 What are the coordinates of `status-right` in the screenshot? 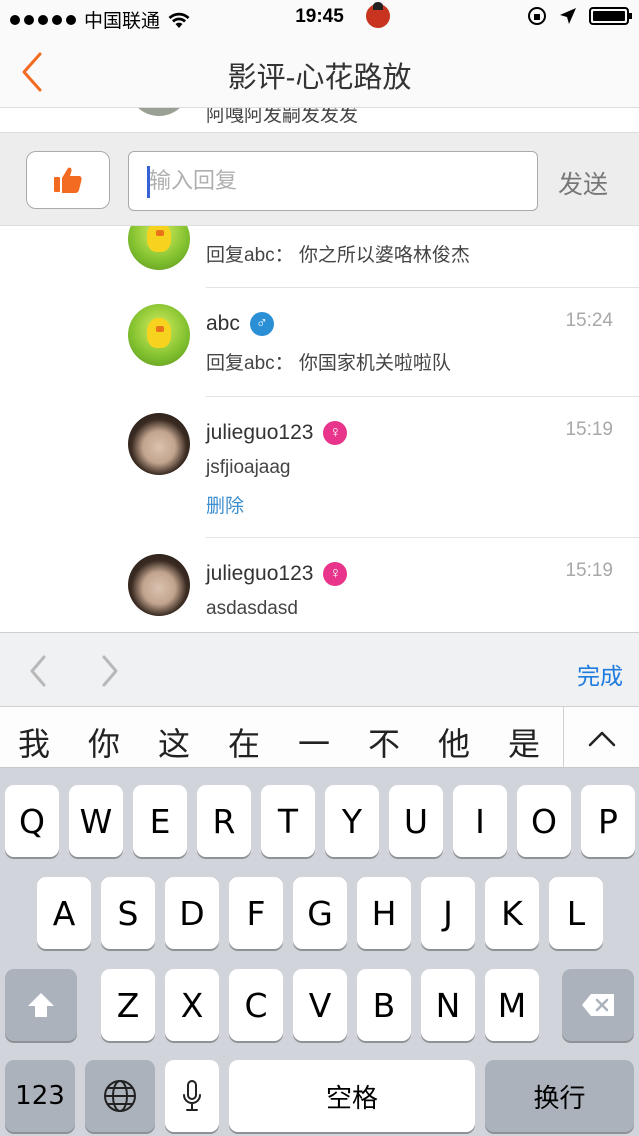 It's located at (579, 16).